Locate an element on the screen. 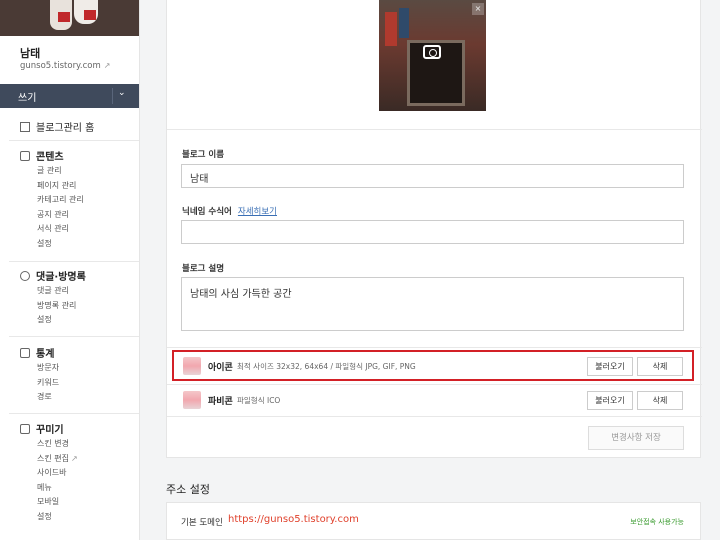 This screenshot has height=540, width=720. blog-name: 남태 is located at coordinates (30, 53).